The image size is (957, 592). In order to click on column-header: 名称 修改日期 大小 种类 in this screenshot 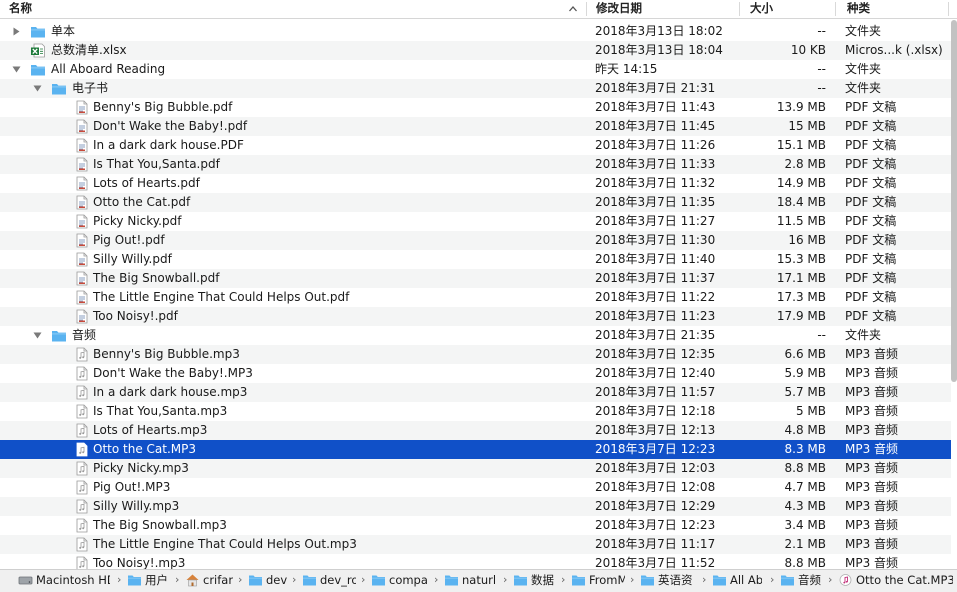, I will do `click(478, 9)`.